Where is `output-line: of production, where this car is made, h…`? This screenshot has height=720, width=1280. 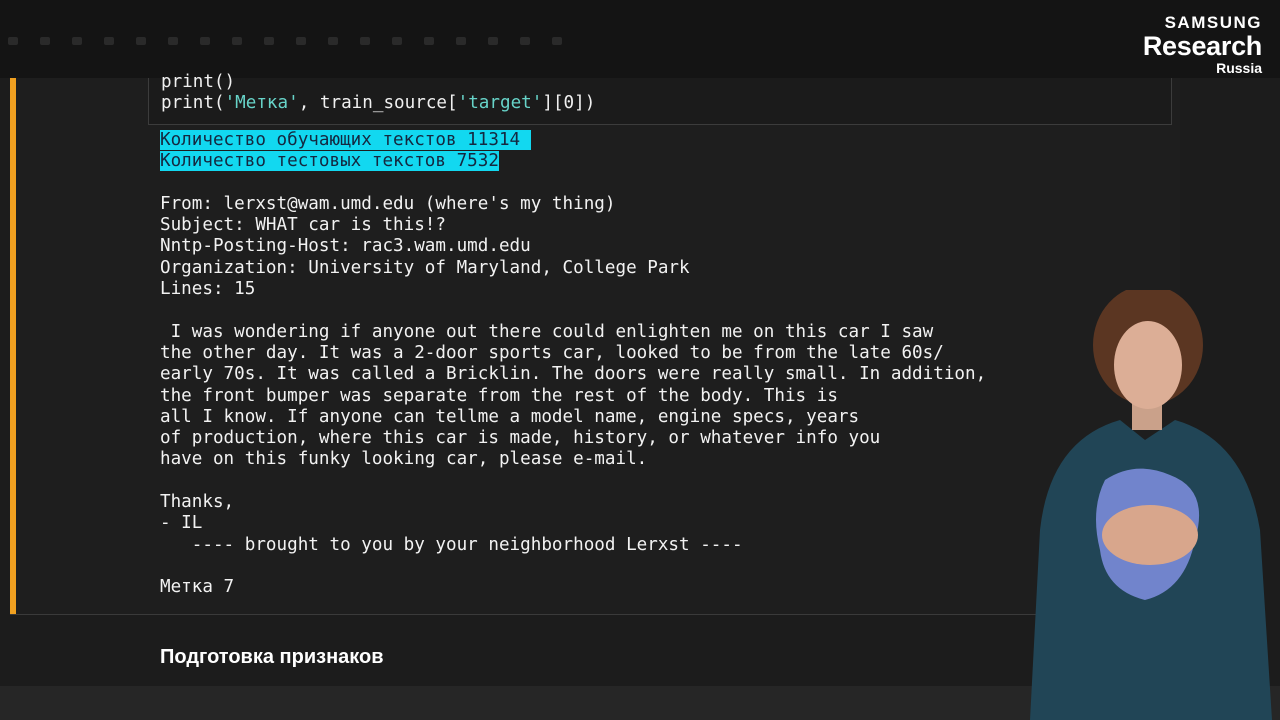 output-line: of production, where this car is made, h… is located at coordinates (520, 438).